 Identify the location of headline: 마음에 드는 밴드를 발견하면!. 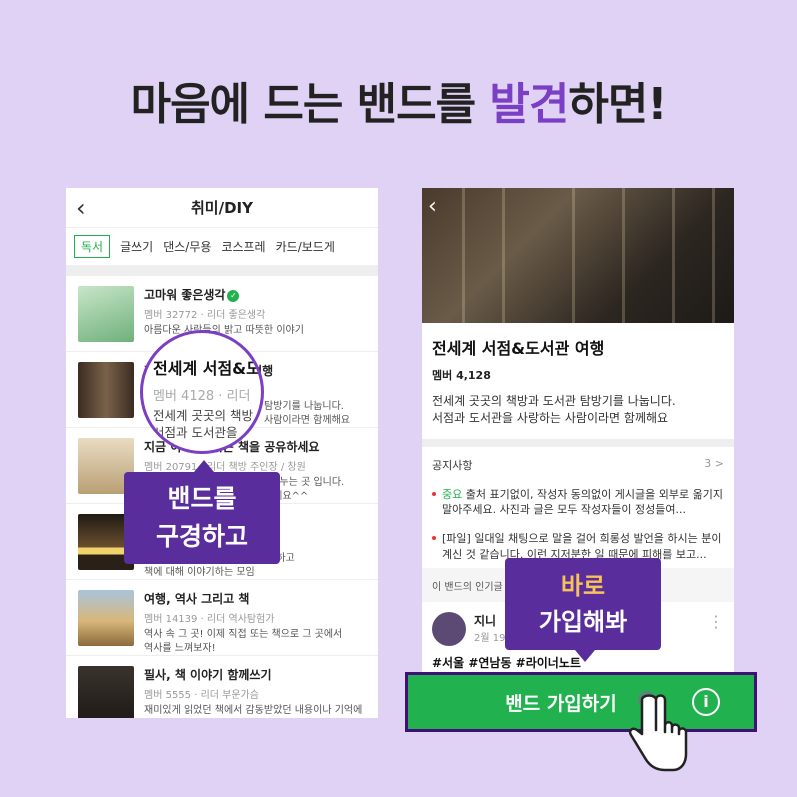
(398, 100).